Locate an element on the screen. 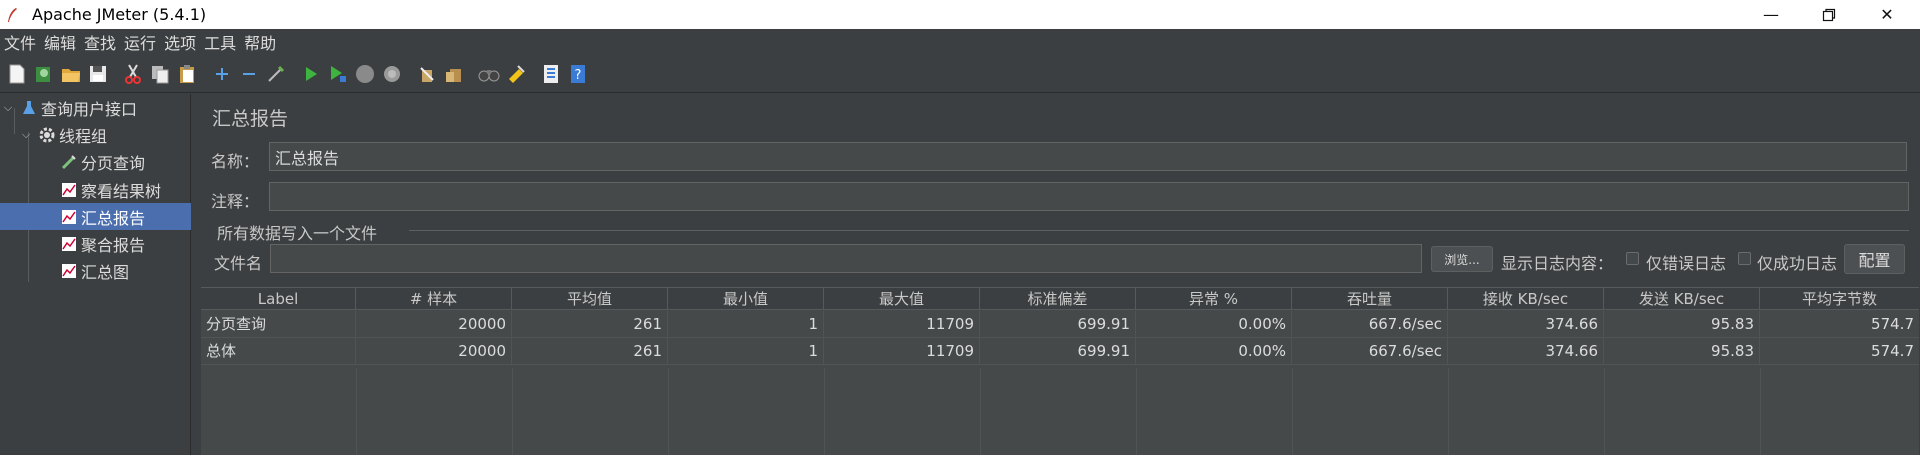 Image resolution: width=1920 pixels, height=455 pixels. menu-tools: 工具 is located at coordinates (220, 42).